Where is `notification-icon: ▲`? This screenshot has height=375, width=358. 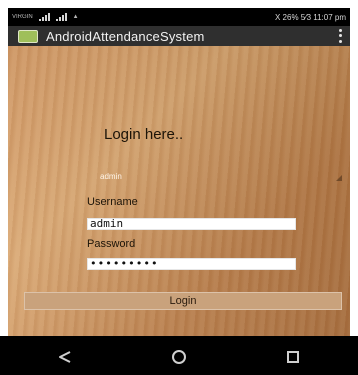 notification-icon: ▲ is located at coordinates (75, 17).